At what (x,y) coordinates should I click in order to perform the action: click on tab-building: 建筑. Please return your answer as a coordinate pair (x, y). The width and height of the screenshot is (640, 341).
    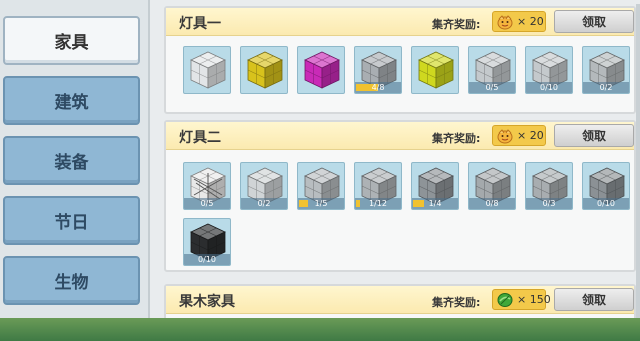
    Looking at the image, I should click on (71, 100).